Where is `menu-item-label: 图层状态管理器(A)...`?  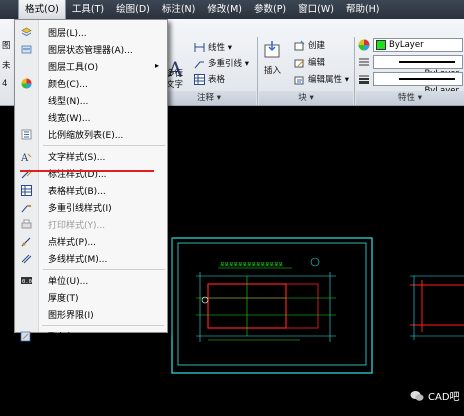 menu-item-label: 图层状态管理器(A)... is located at coordinates (90, 51).